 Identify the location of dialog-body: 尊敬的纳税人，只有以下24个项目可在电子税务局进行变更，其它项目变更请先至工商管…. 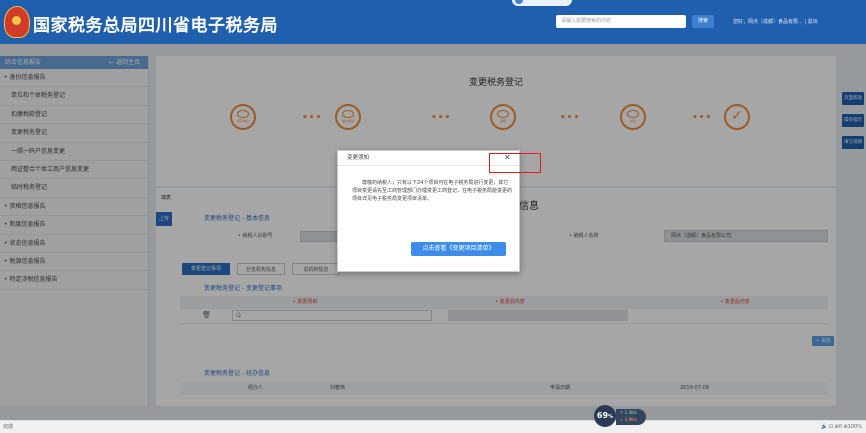
(432, 191).